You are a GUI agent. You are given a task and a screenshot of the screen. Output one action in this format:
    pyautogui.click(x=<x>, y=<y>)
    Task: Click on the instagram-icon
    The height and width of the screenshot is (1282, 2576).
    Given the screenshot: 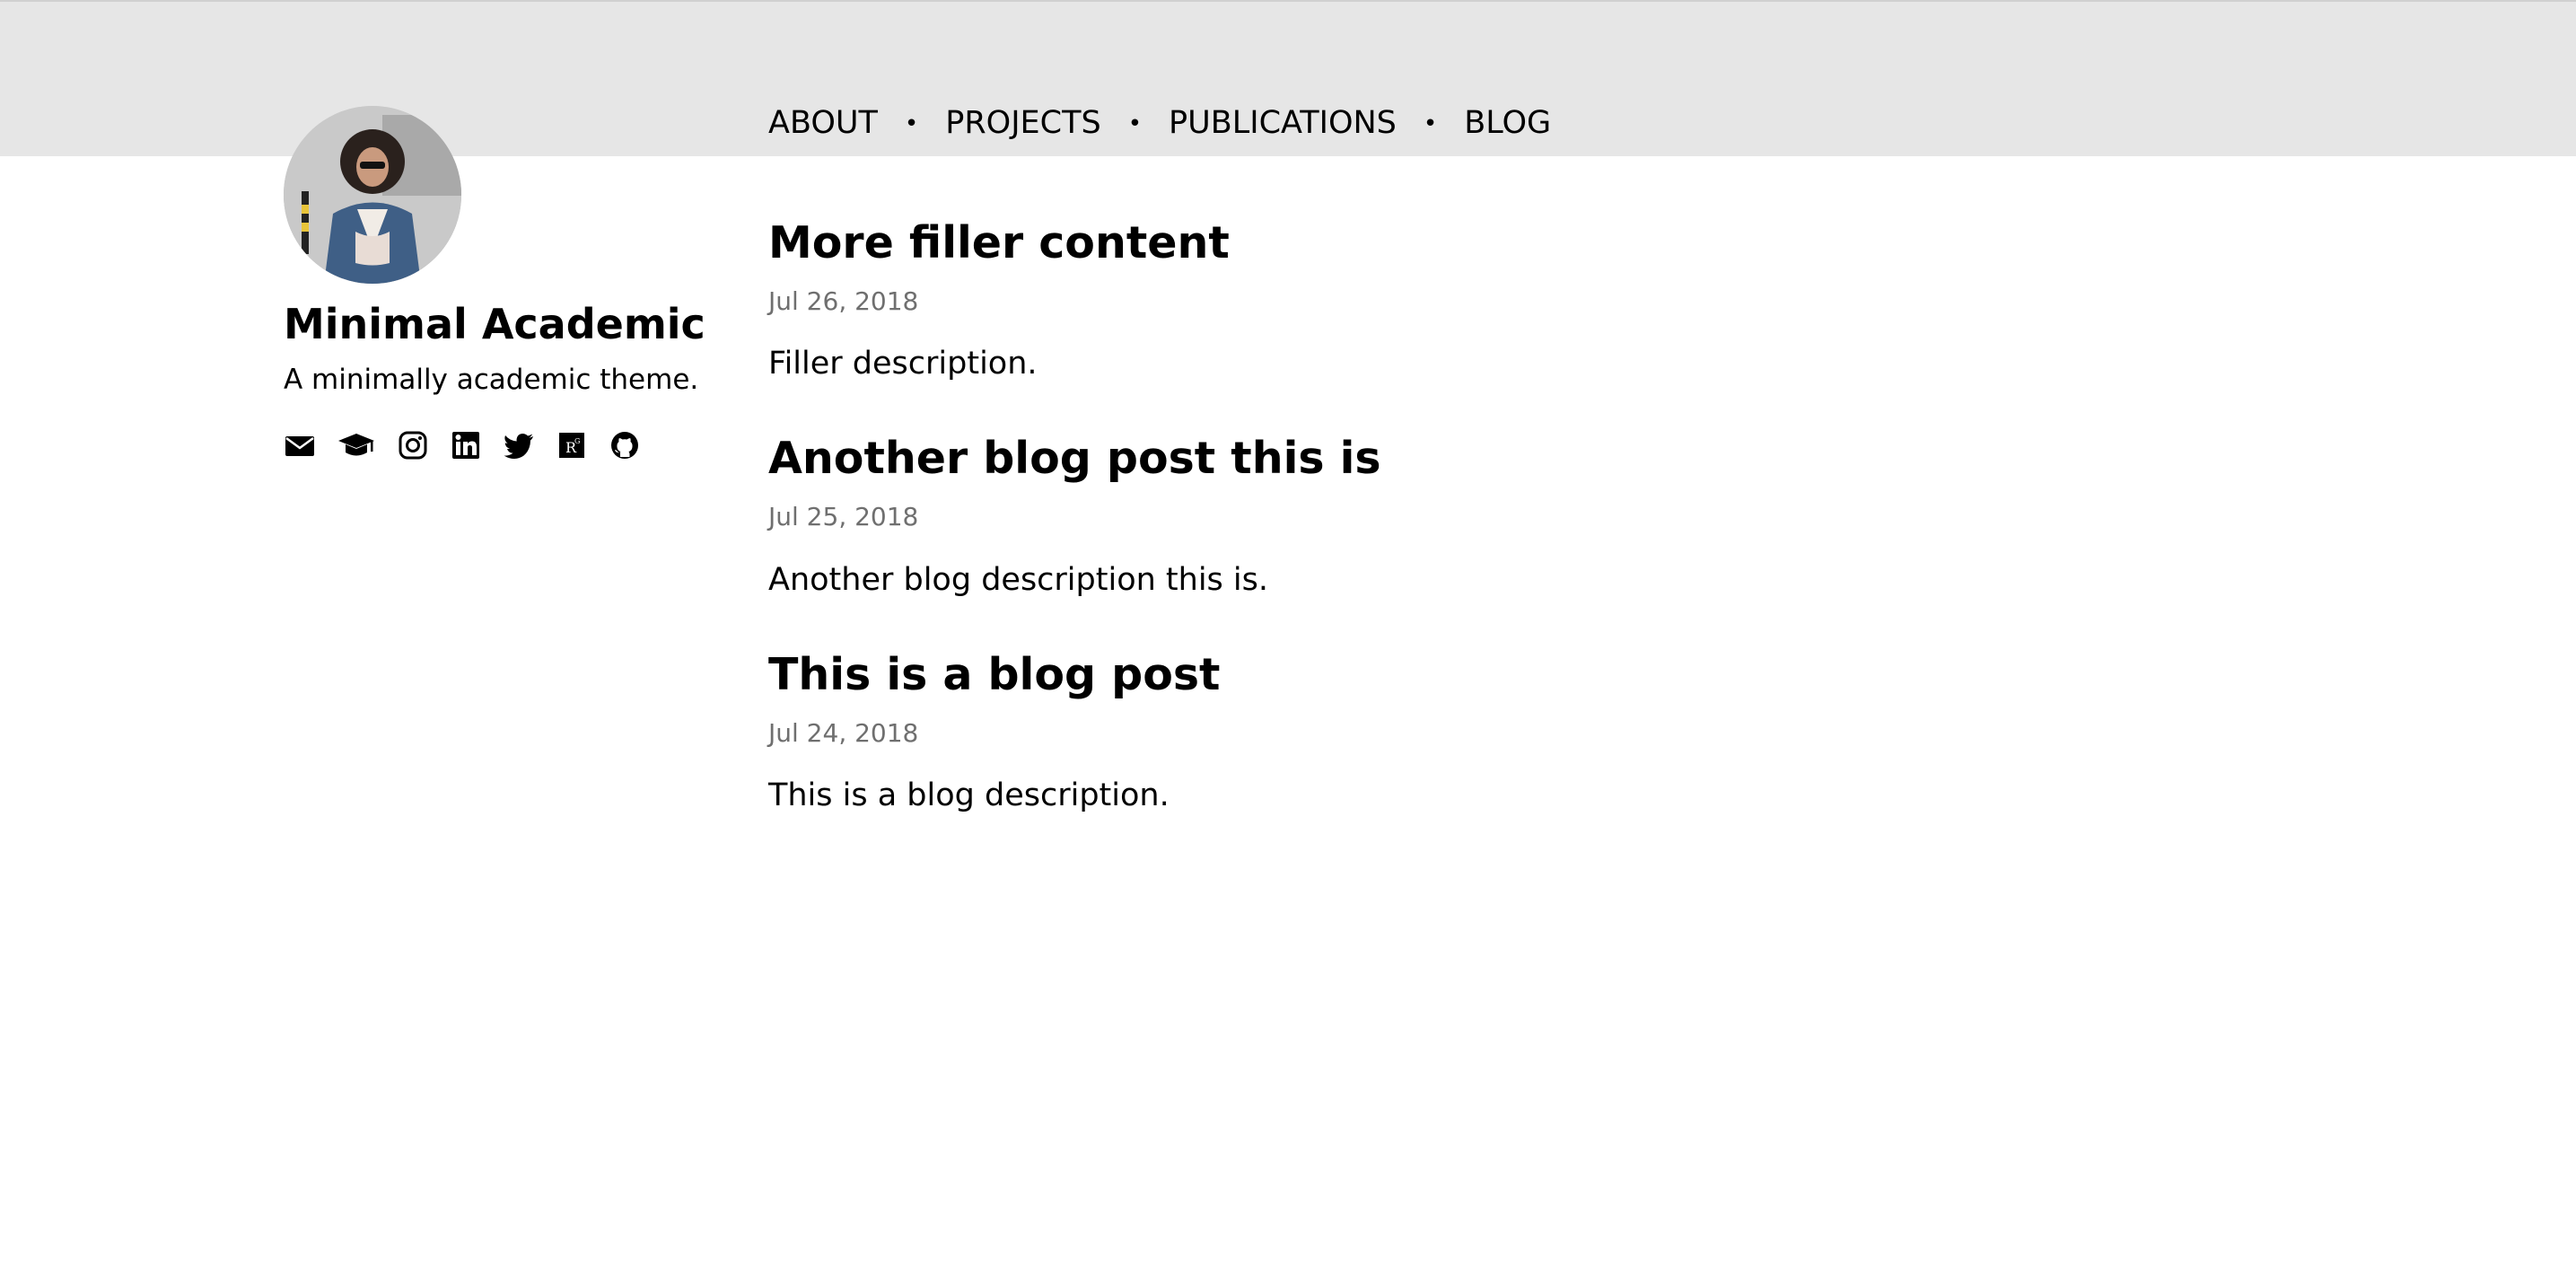 What is the action you would take?
    pyautogui.click(x=413, y=445)
    